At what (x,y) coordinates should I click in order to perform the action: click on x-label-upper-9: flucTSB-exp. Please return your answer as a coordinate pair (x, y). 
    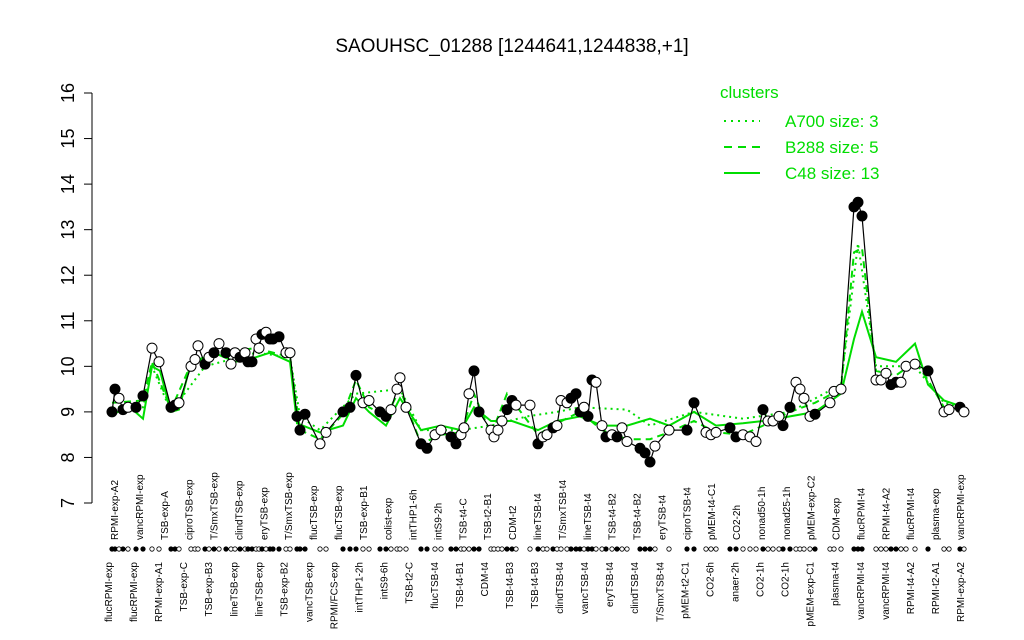
    Looking at the image, I should click on (339, 512).